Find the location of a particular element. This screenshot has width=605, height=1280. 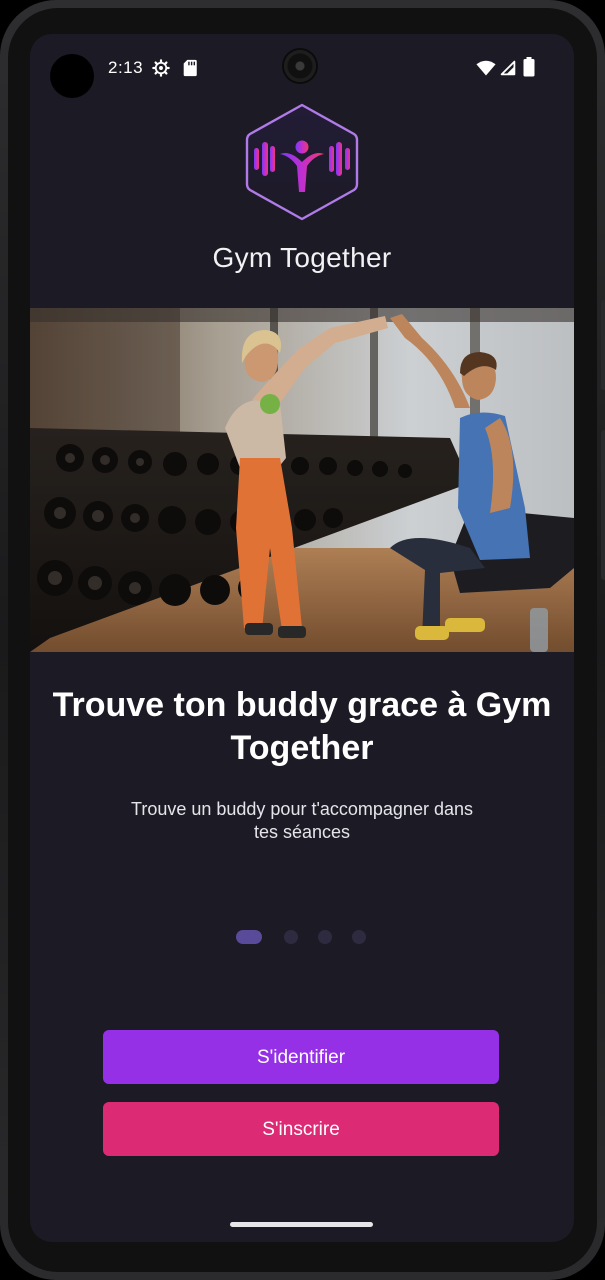

cell-signal-icon is located at coordinates (508, 68).